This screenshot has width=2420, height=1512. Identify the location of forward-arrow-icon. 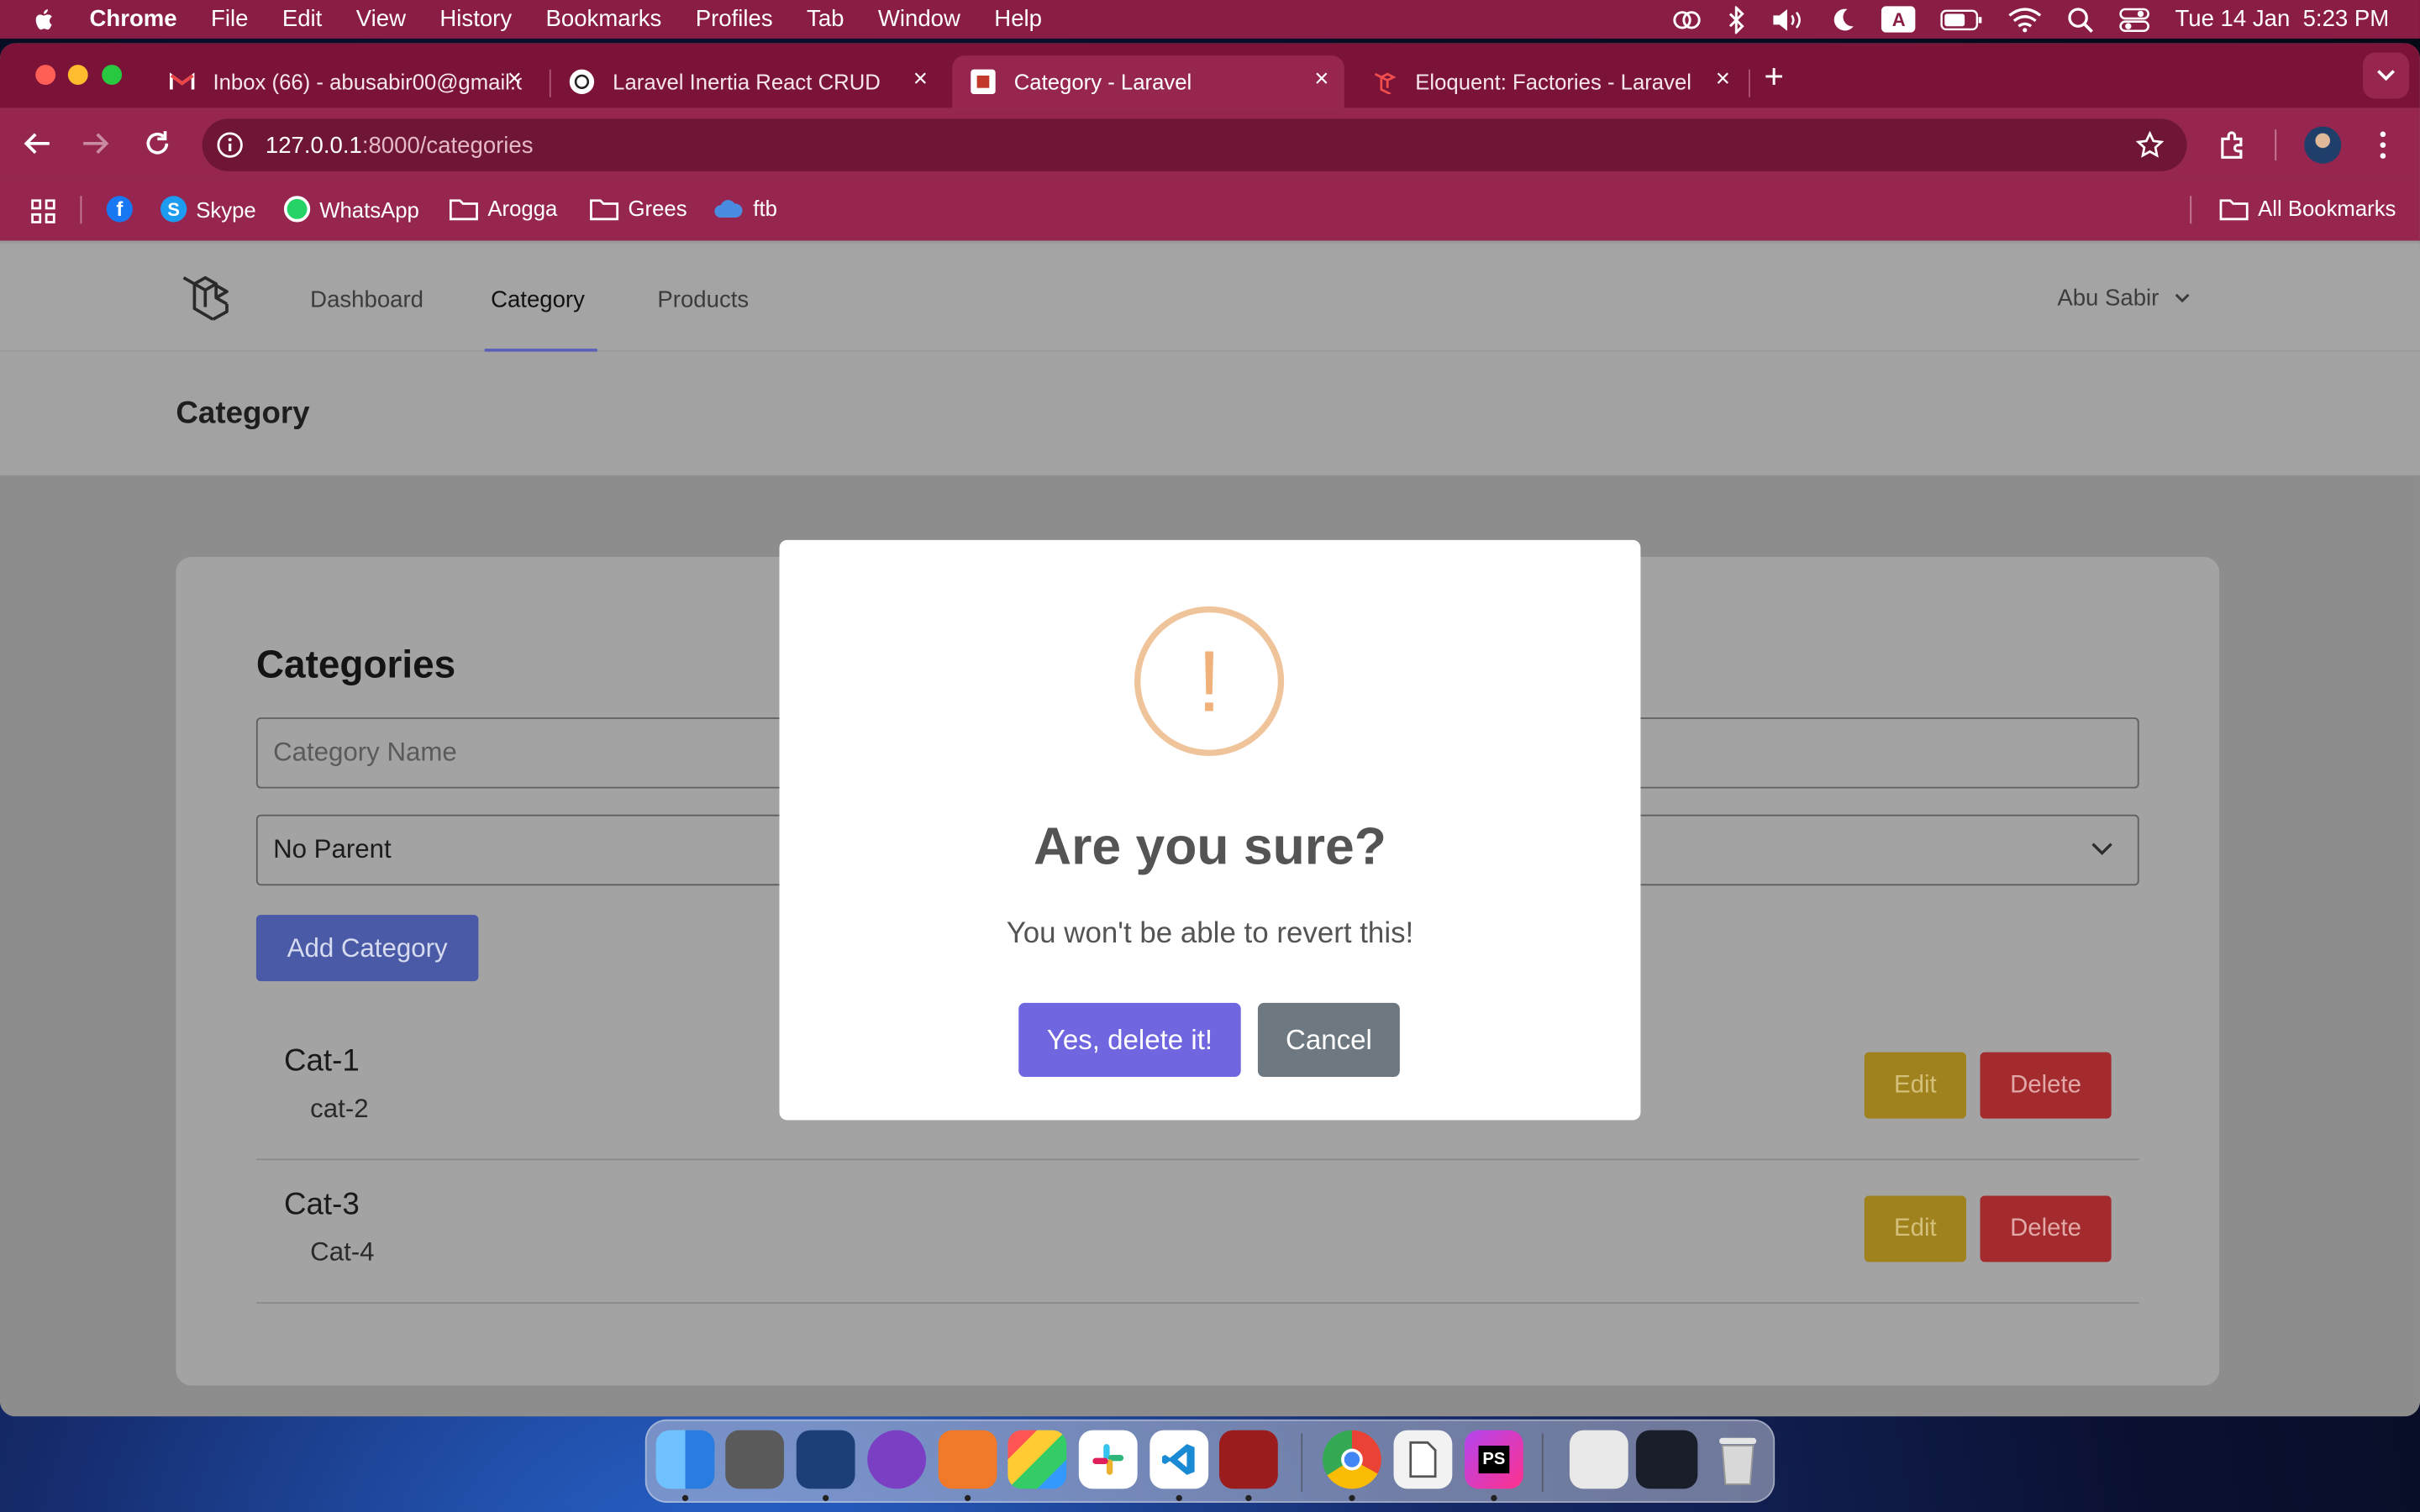
(96, 143).